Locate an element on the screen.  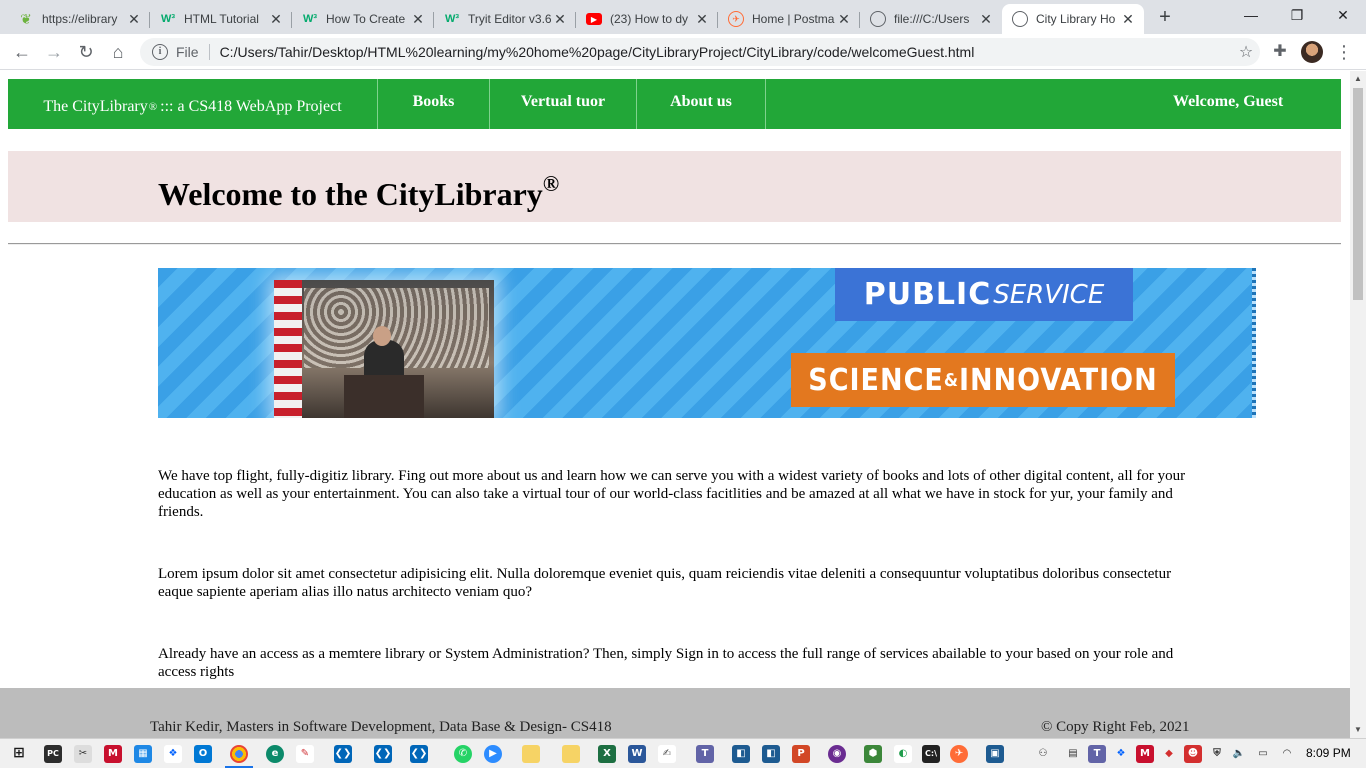
photos-icon: ▣ is located at coordinates (995, 754).